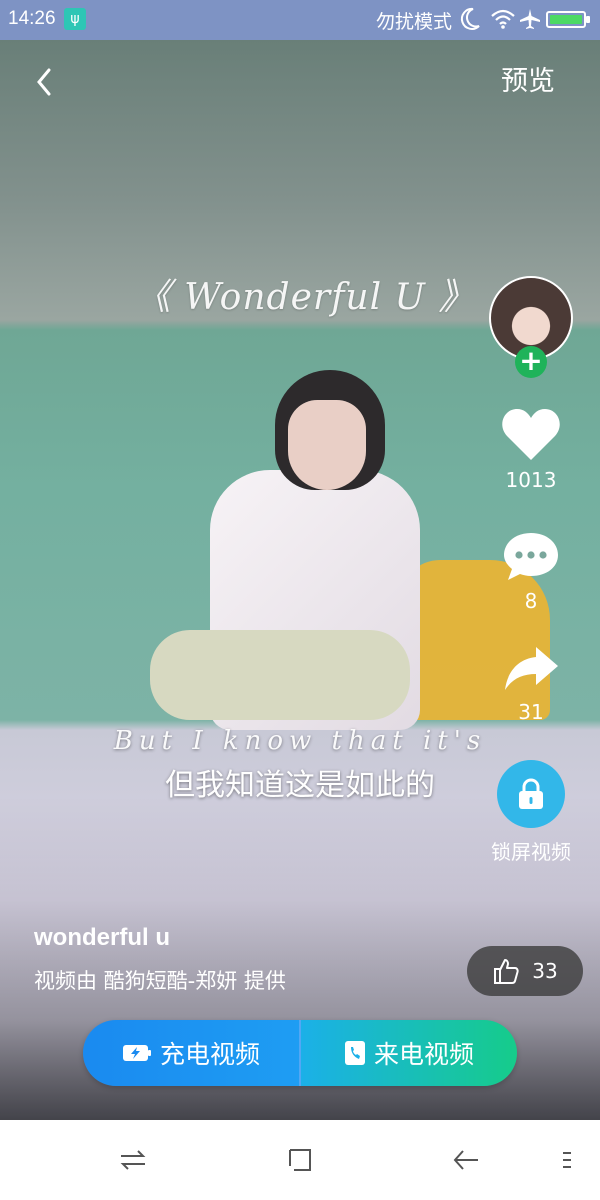 The height and width of the screenshot is (1200, 600). What do you see at coordinates (470, 18) in the screenshot?
I see `moon-icon` at bounding box center [470, 18].